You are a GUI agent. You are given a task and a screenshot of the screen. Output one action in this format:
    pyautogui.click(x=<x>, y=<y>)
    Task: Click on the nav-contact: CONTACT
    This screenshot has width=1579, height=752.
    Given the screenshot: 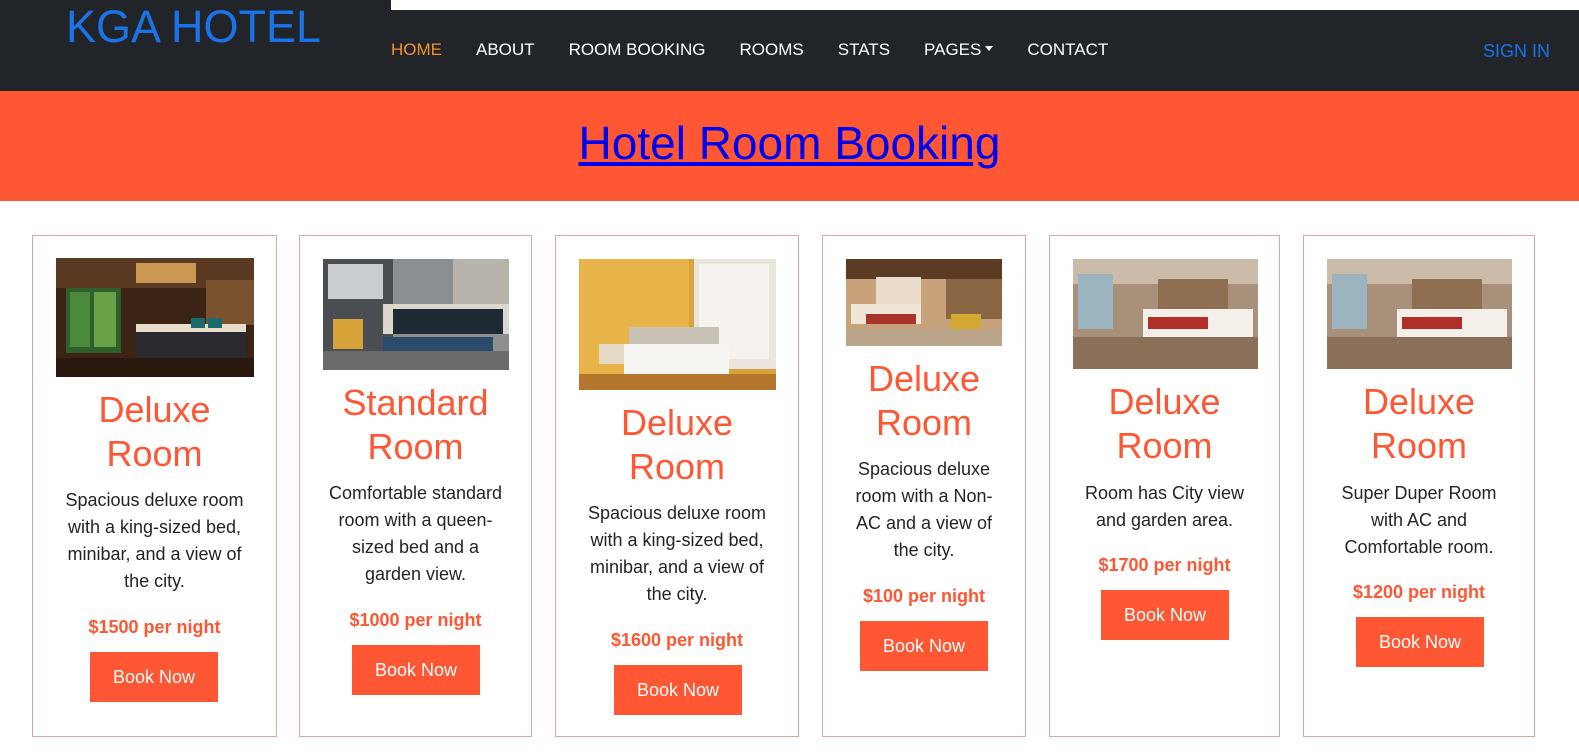 What is the action you would take?
    pyautogui.click(x=1067, y=50)
    